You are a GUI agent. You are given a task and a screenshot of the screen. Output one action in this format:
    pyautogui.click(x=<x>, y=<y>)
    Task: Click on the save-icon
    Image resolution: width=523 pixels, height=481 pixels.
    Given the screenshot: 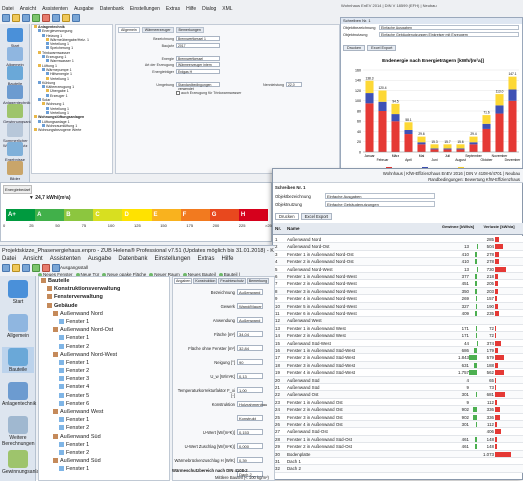 What is the action you would take?
    pyautogui.click(x=26, y=268)
    